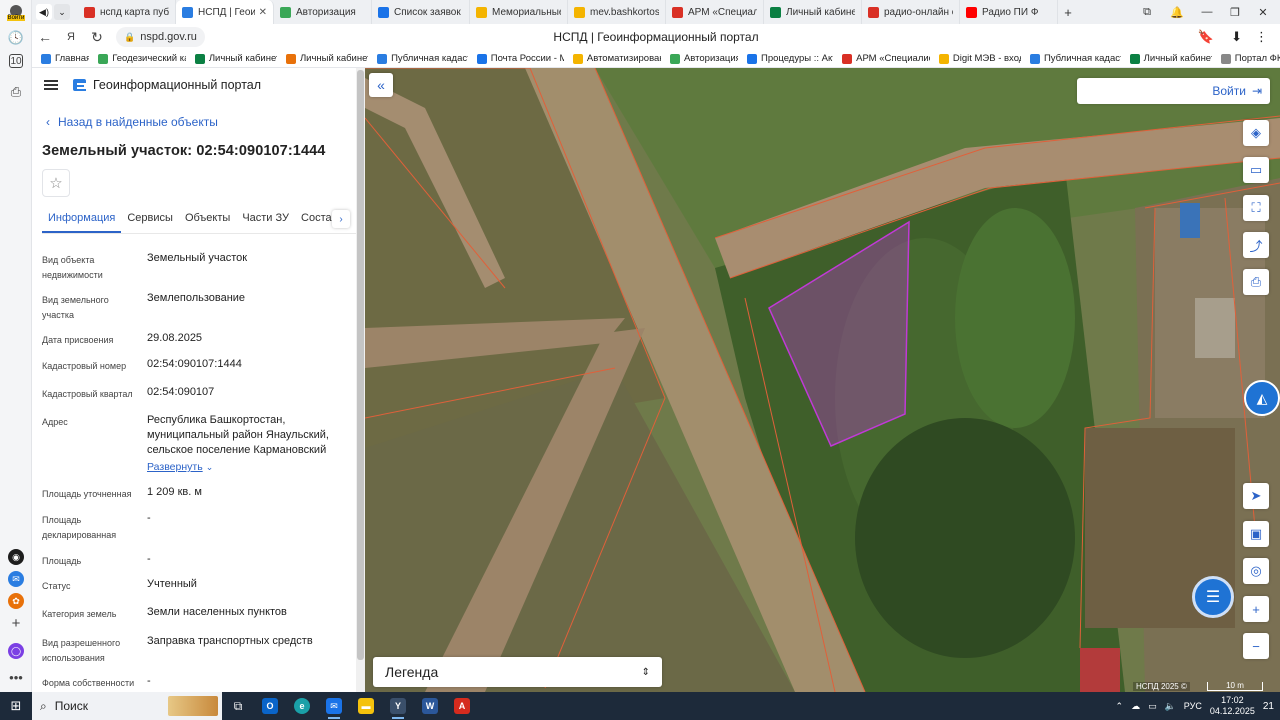  What do you see at coordinates (16, 92) in the screenshot?
I see `screenshot-icon: ⎙` at bounding box center [16, 92].